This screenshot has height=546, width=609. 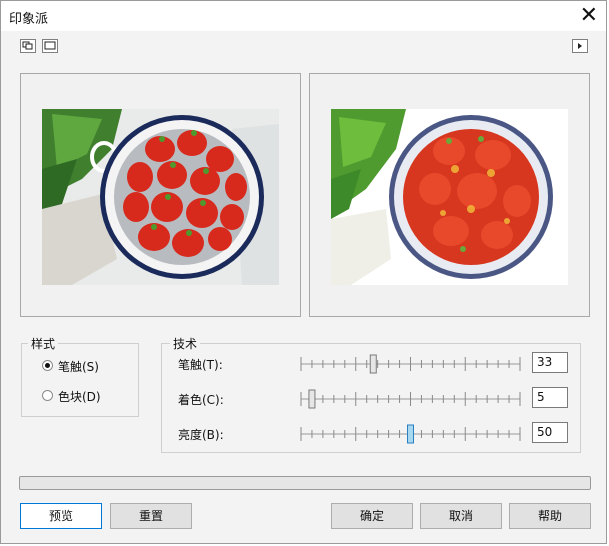 I want to click on stroke-slider-label: 笔触(T):, so click(x=200, y=365).